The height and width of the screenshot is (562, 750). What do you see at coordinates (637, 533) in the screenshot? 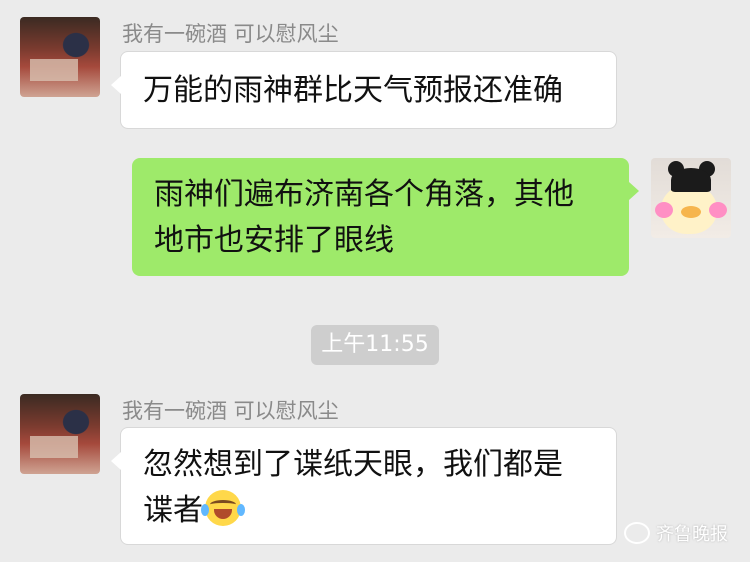
I see `wechat-icon` at bounding box center [637, 533].